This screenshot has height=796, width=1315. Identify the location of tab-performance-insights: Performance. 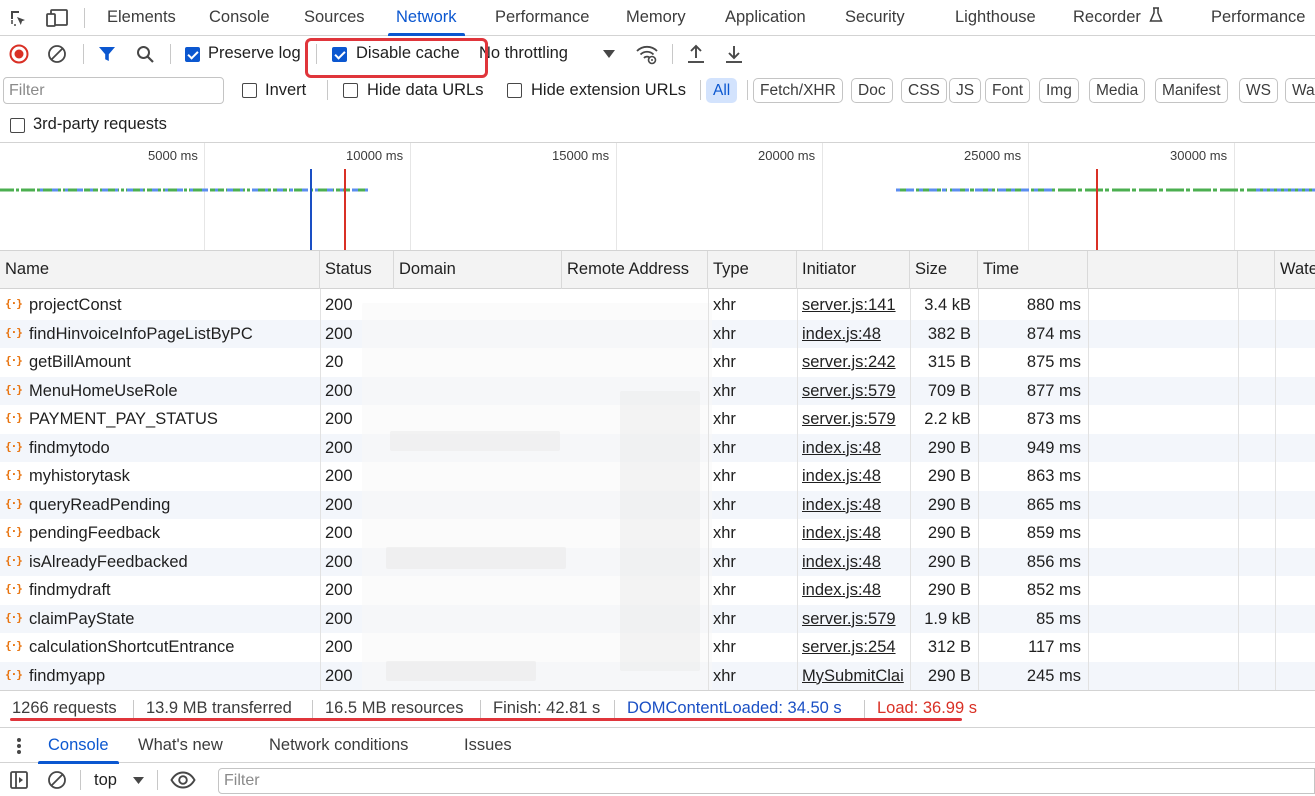
(1258, 17).